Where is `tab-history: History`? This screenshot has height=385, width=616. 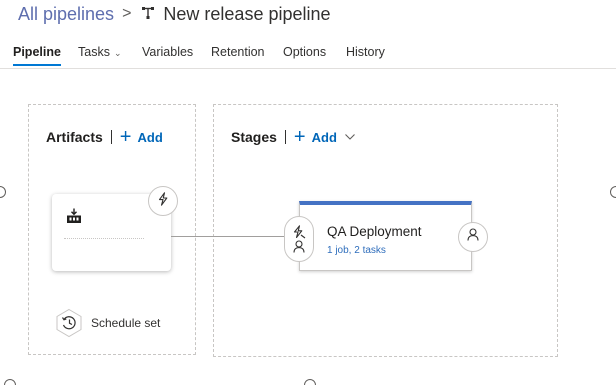
tab-history: History is located at coordinates (365, 52).